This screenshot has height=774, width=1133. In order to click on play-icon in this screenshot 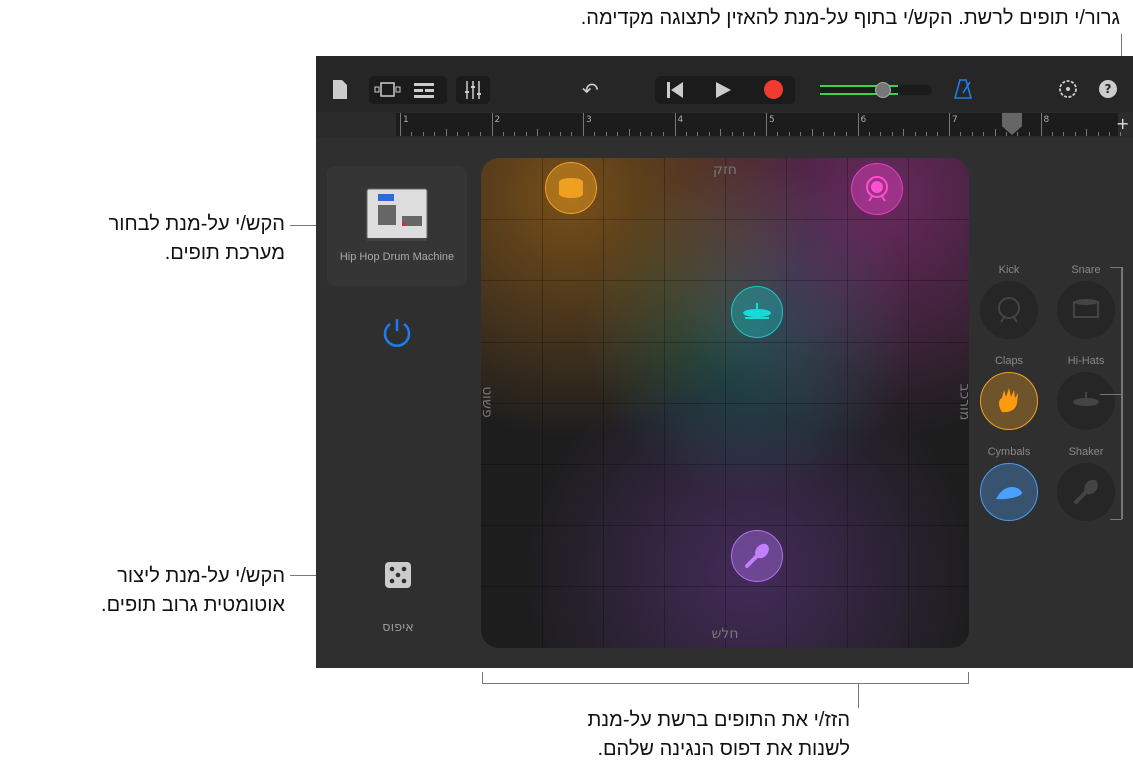, I will do `click(724, 90)`.